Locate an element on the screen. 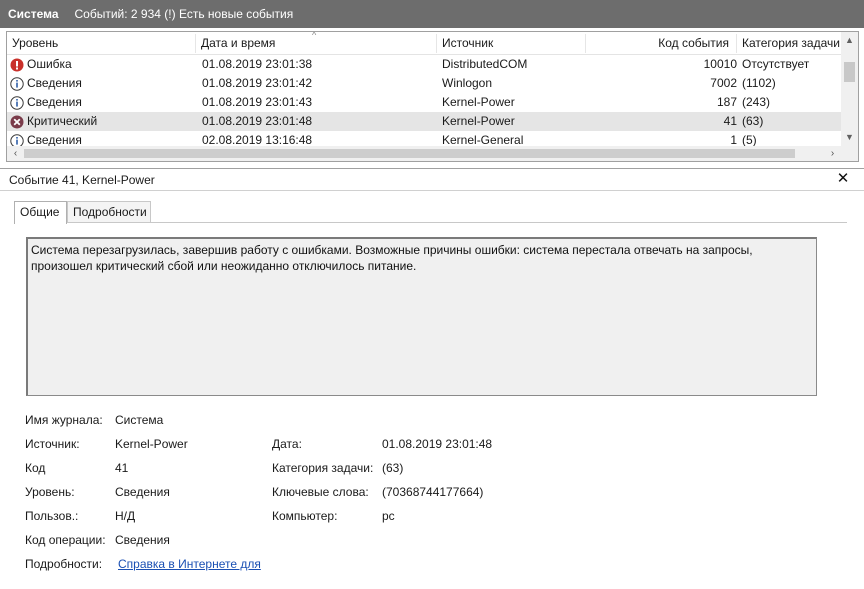  category-cell: (1102) is located at coordinates (759, 83).